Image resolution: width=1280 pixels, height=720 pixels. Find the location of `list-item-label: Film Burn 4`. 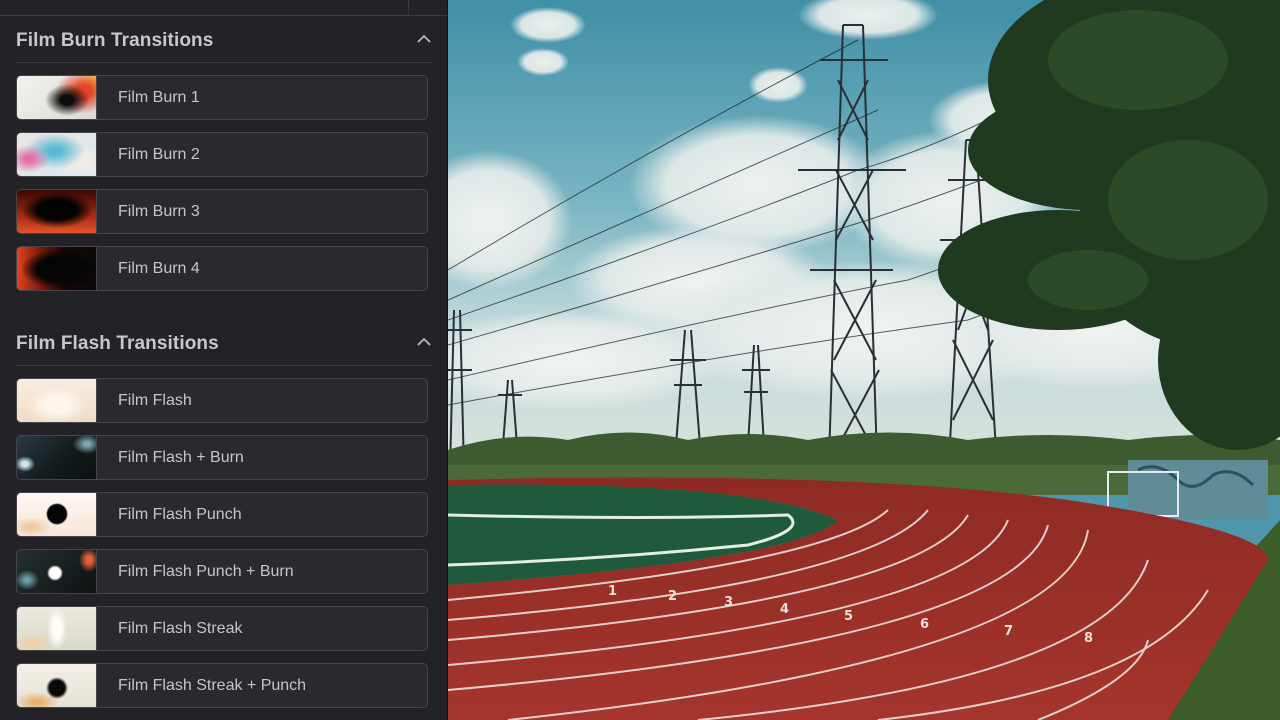

list-item-label: Film Burn 4 is located at coordinates (159, 268).